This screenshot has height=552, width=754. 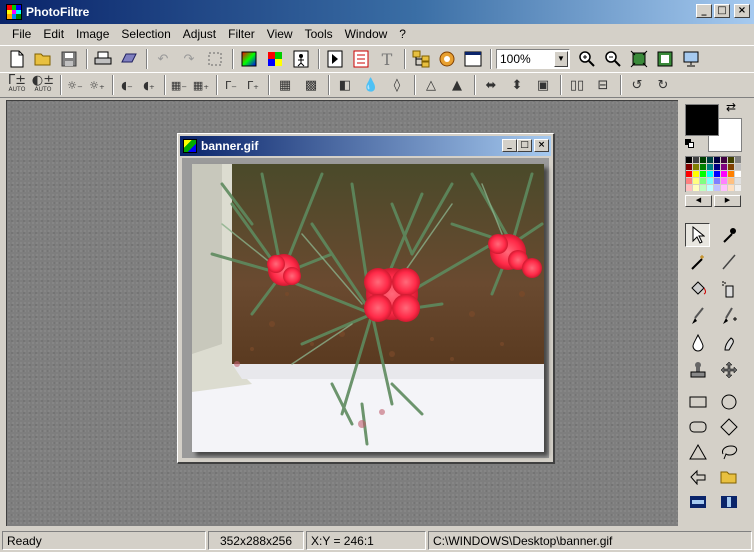 What do you see at coordinates (253, 85) in the screenshot?
I see `gamma-plus-icon: Γ₊` at bounding box center [253, 85].